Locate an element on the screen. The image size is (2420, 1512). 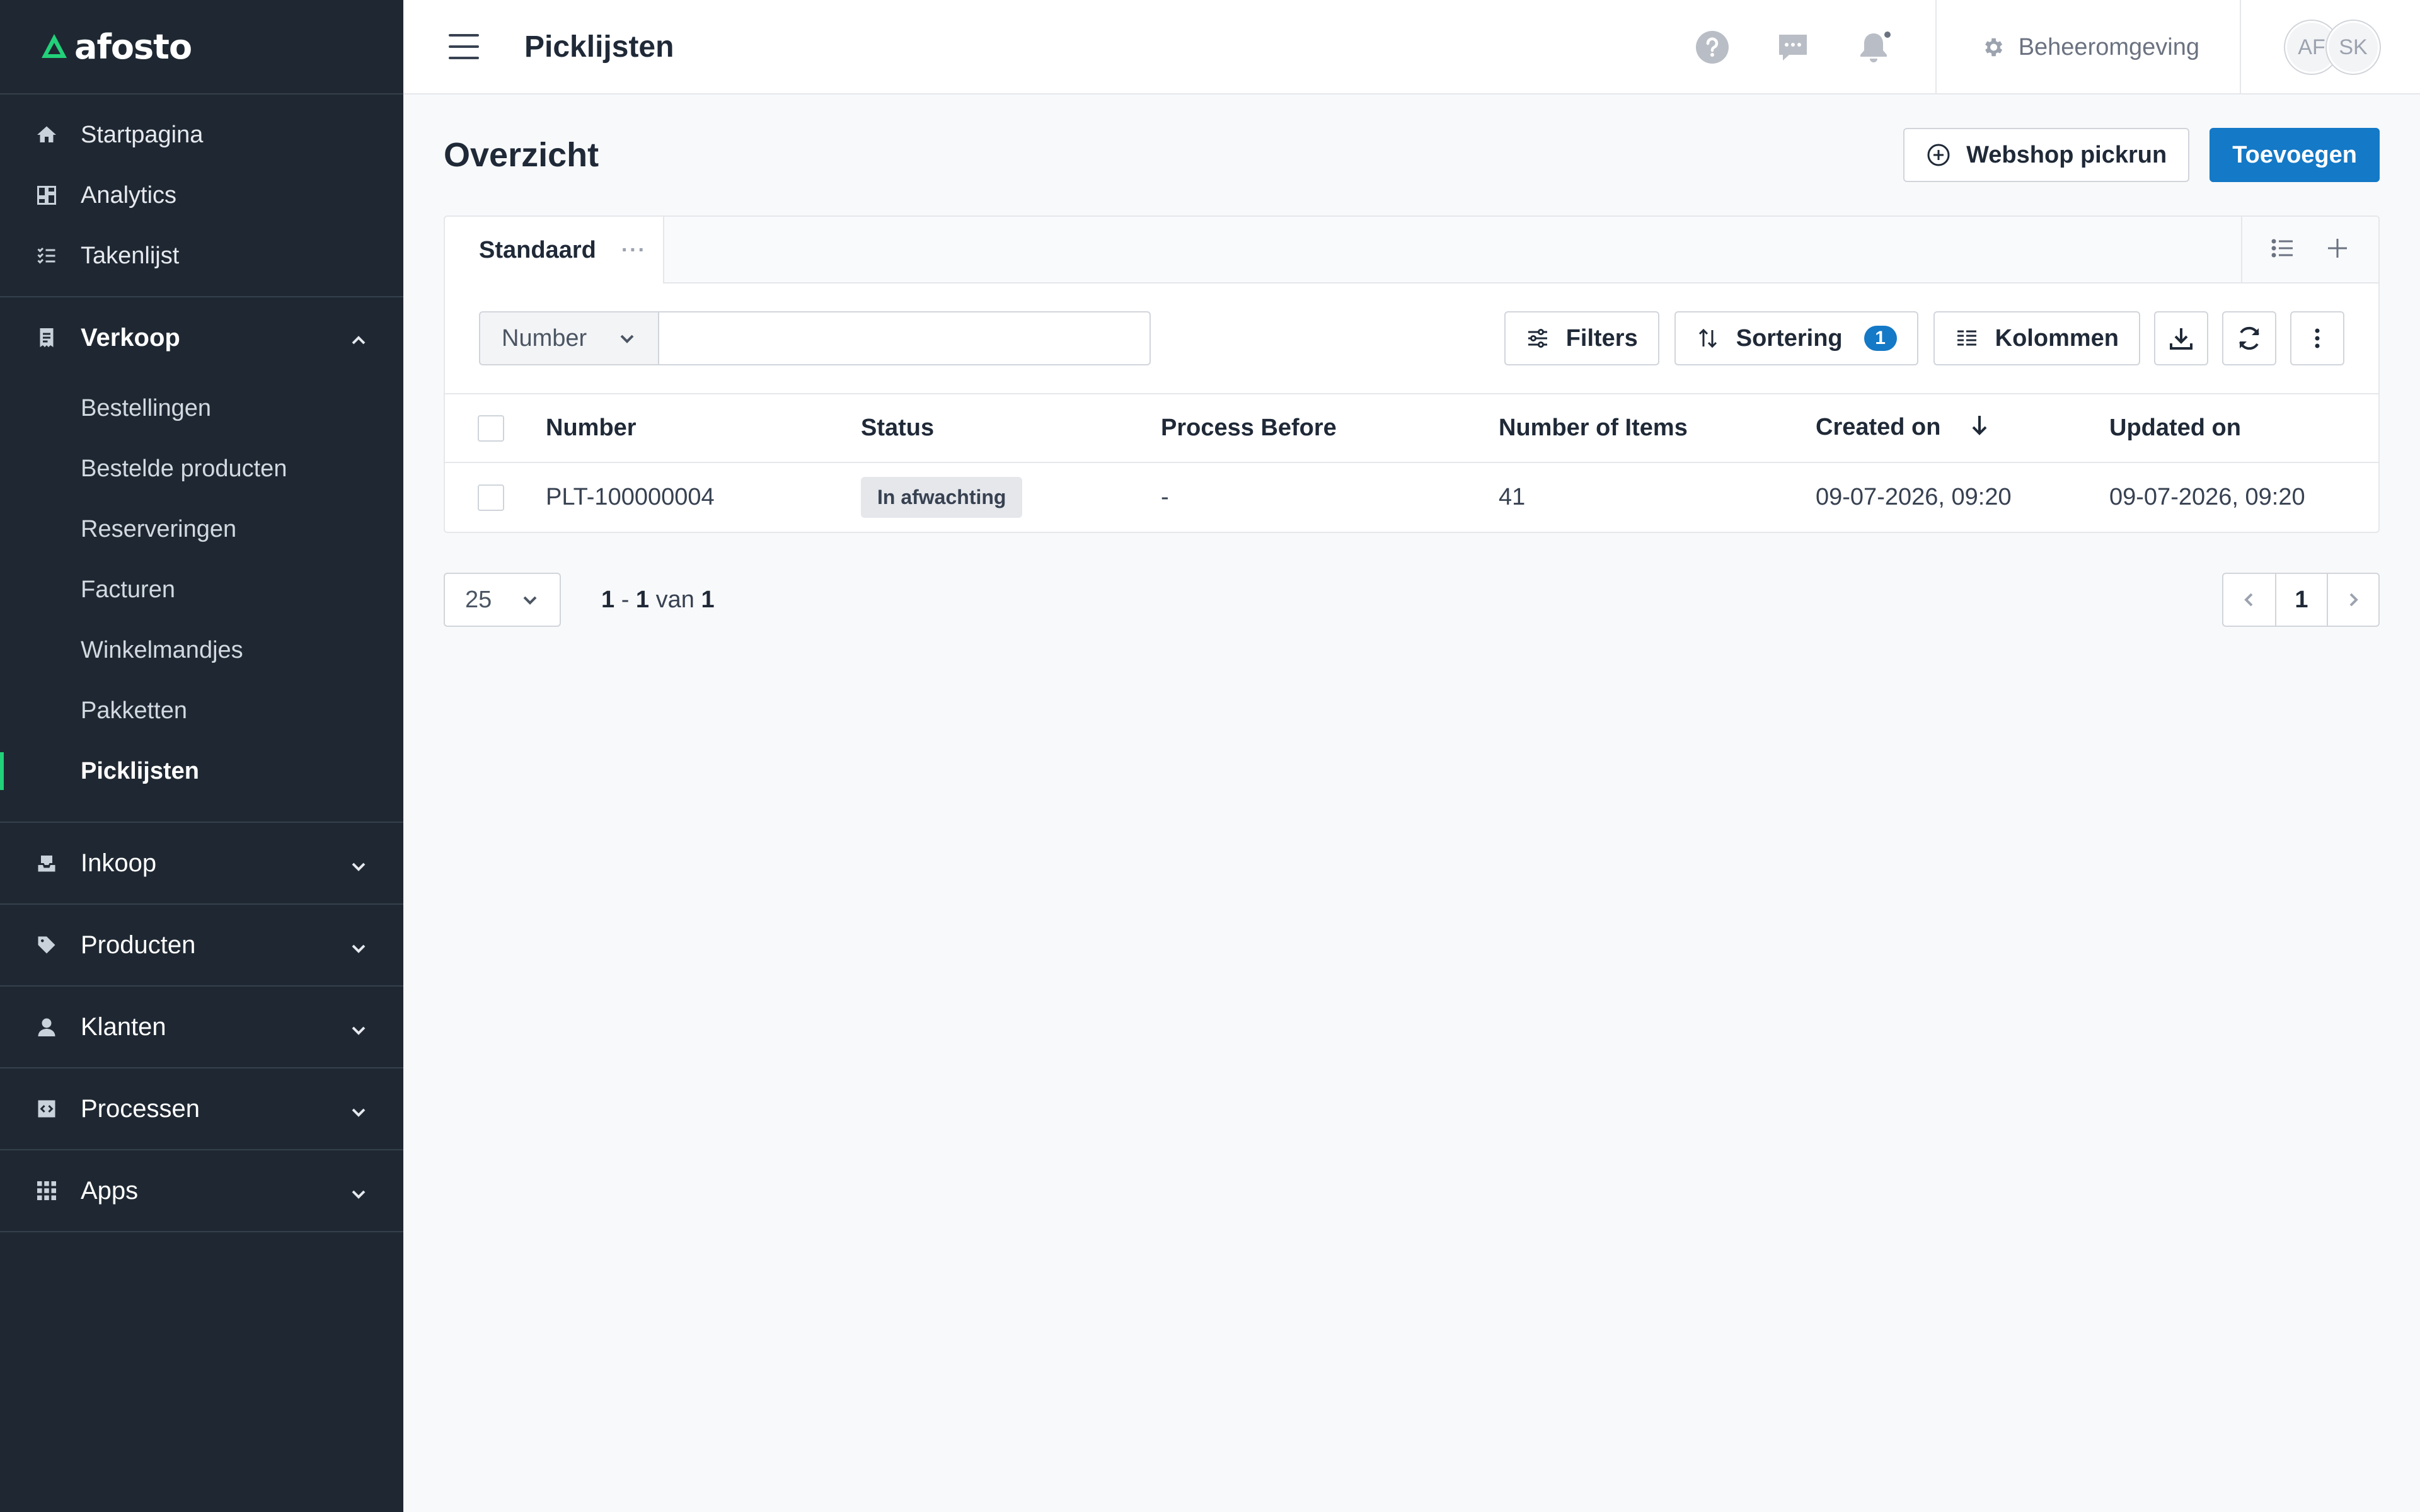
avatar: SK is located at coordinates (2353, 47).